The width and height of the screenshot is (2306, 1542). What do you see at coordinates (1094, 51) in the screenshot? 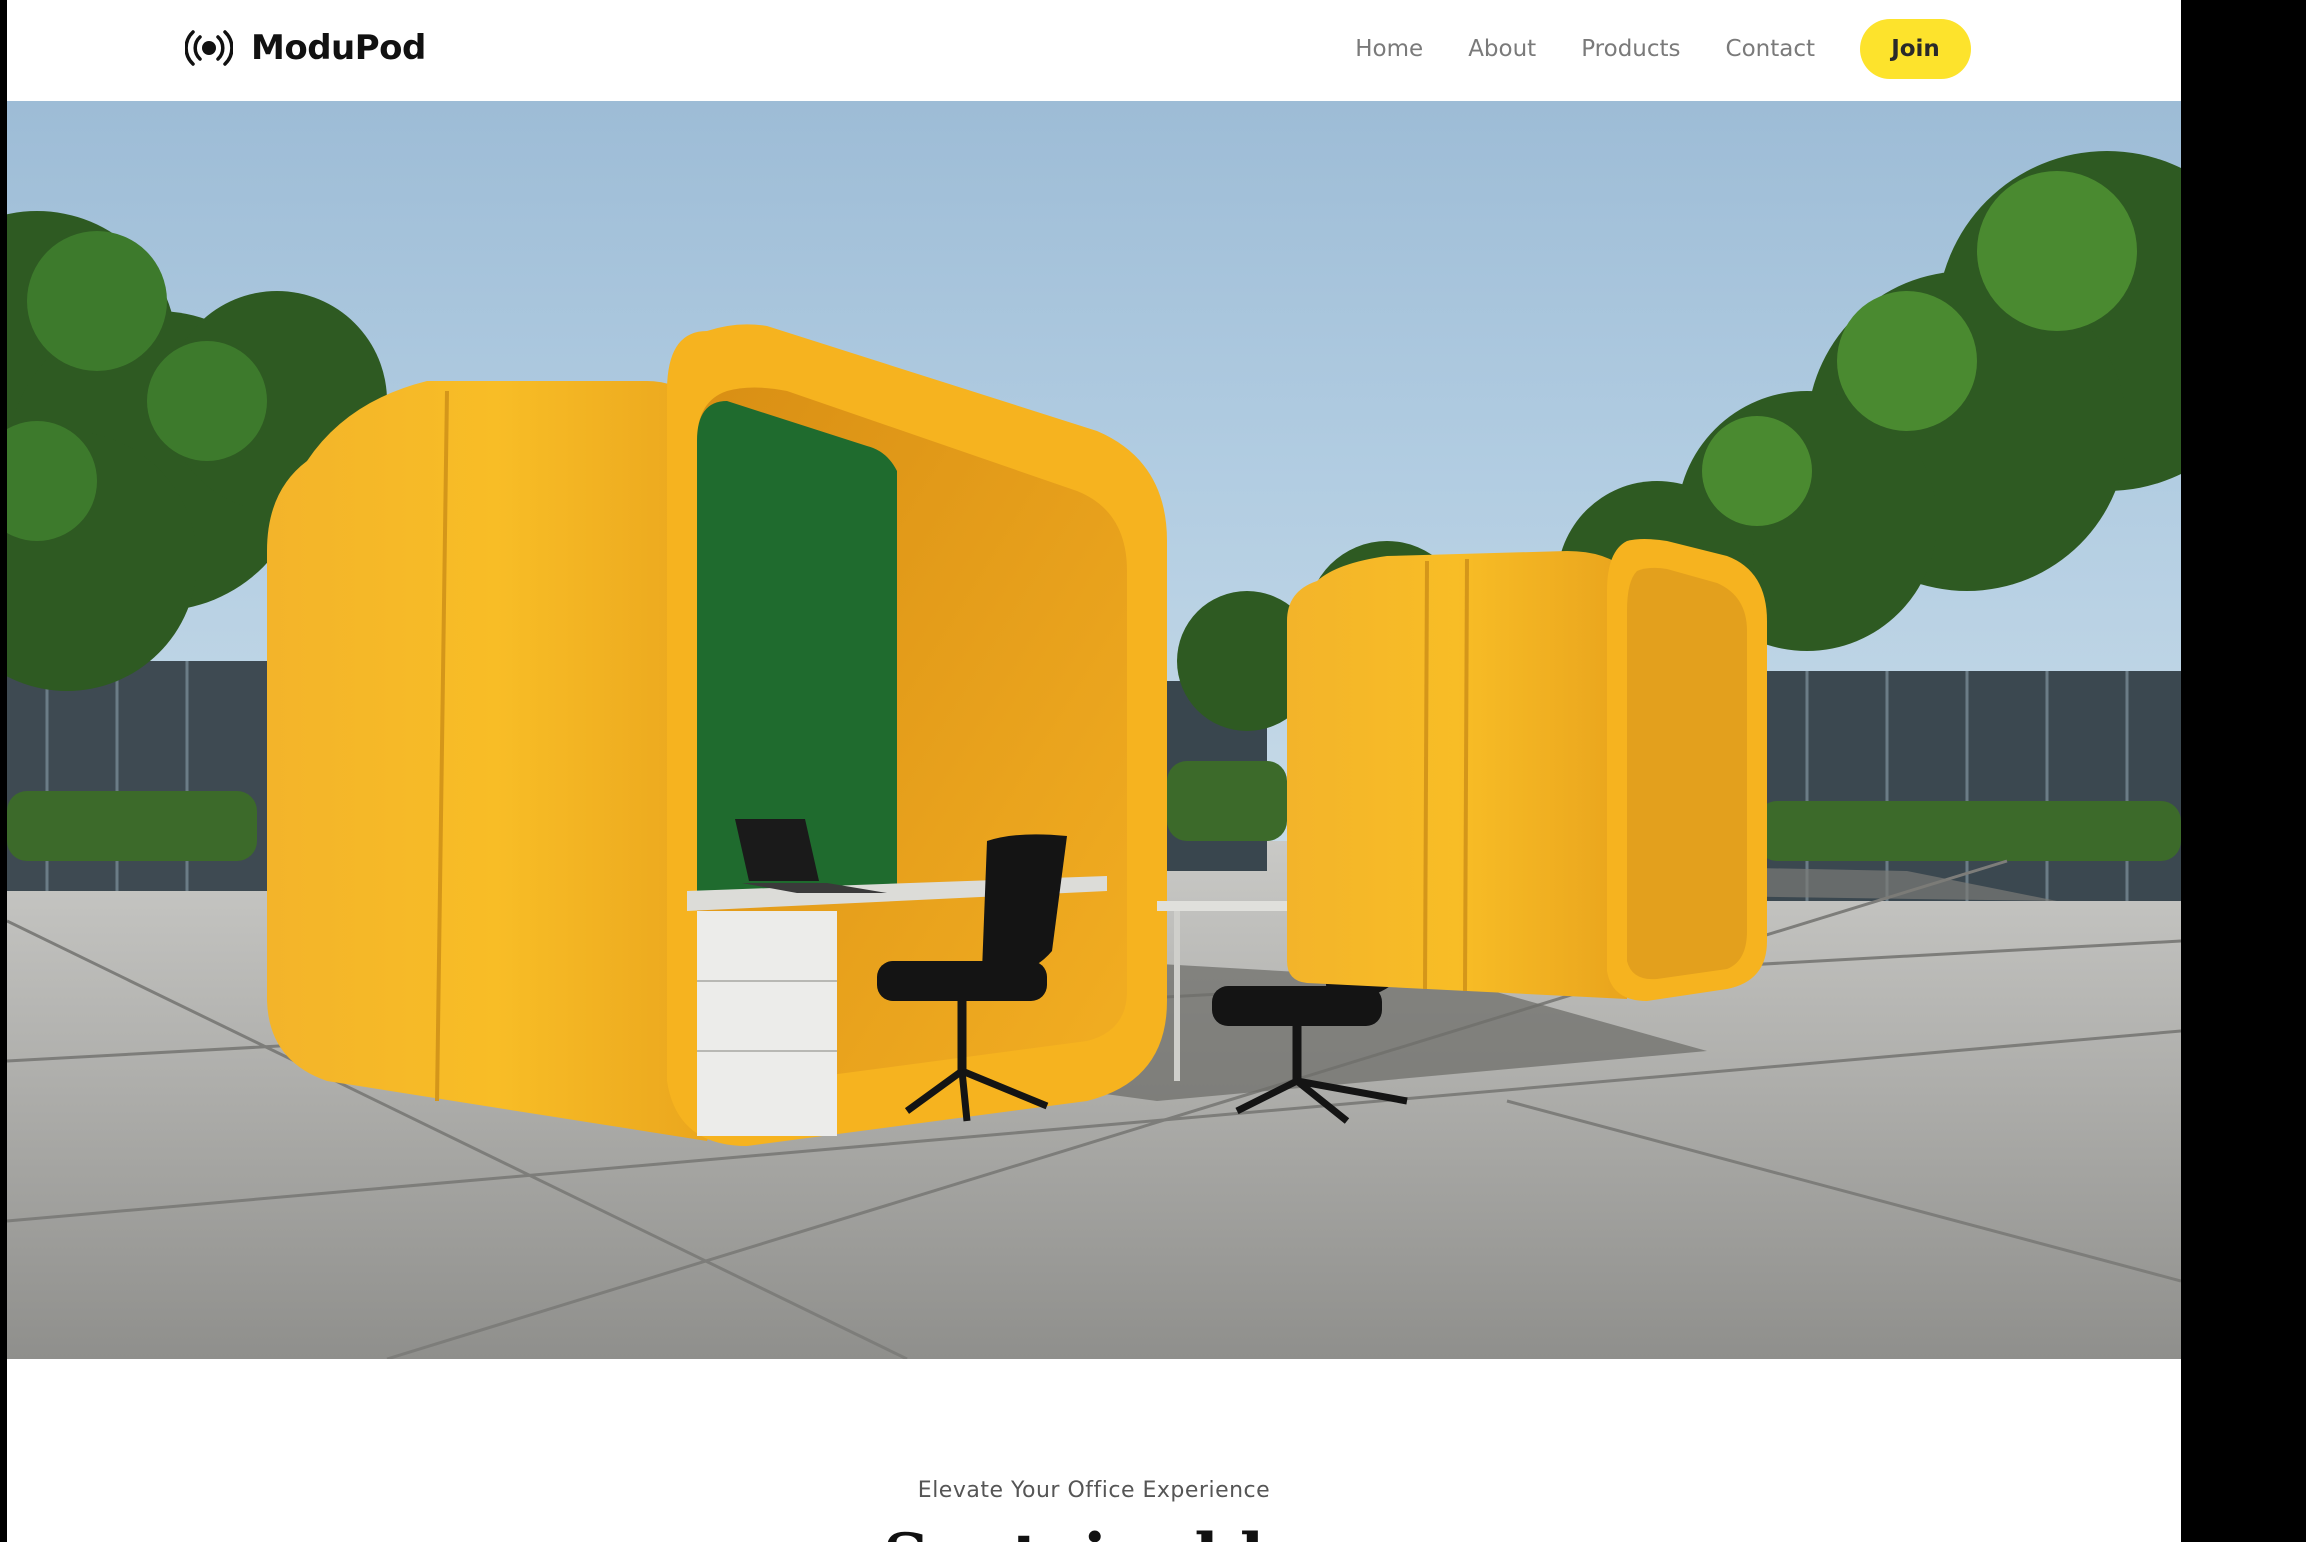
I see `site-header: ModuPod Home About Products Contact Join` at bounding box center [1094, 51].